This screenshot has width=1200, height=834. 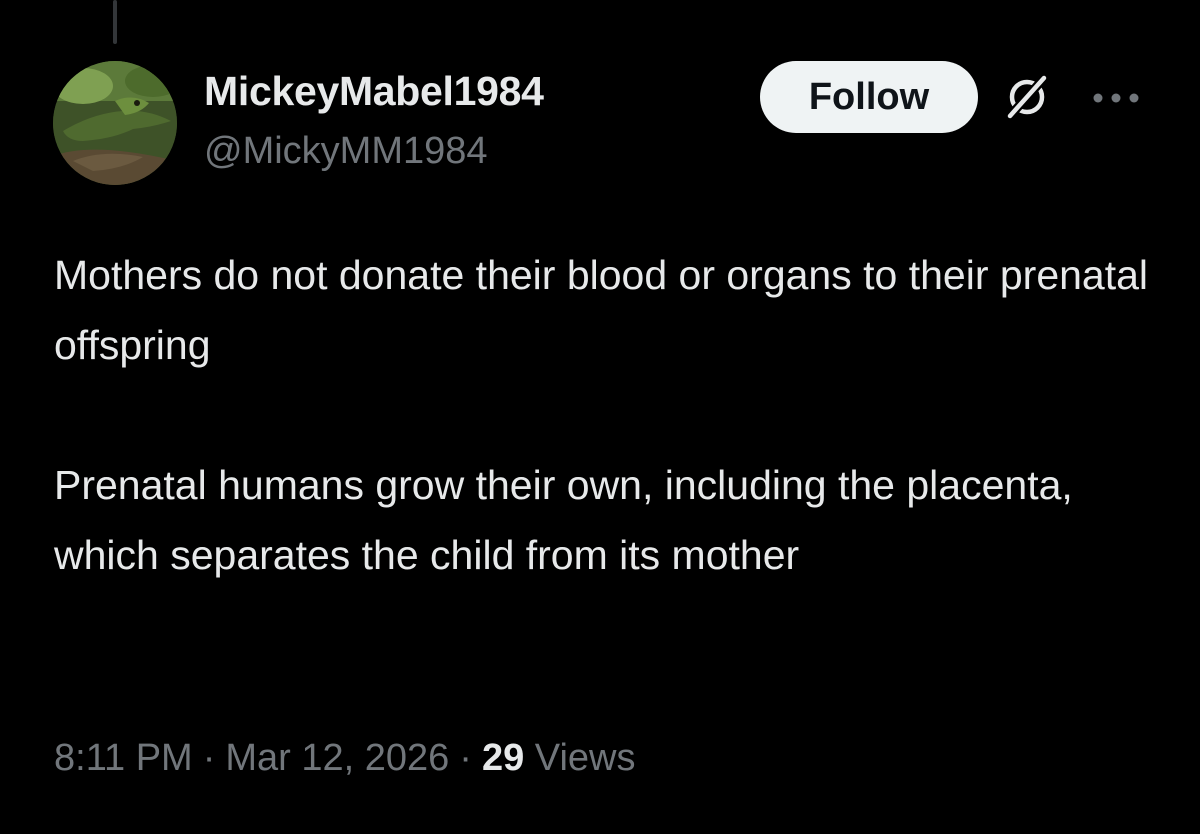 What do you see at coordinates (337, 758) in the screenshot?
I see `tweet-date: Mar 12, 2026` at bounding box center [337, 758].